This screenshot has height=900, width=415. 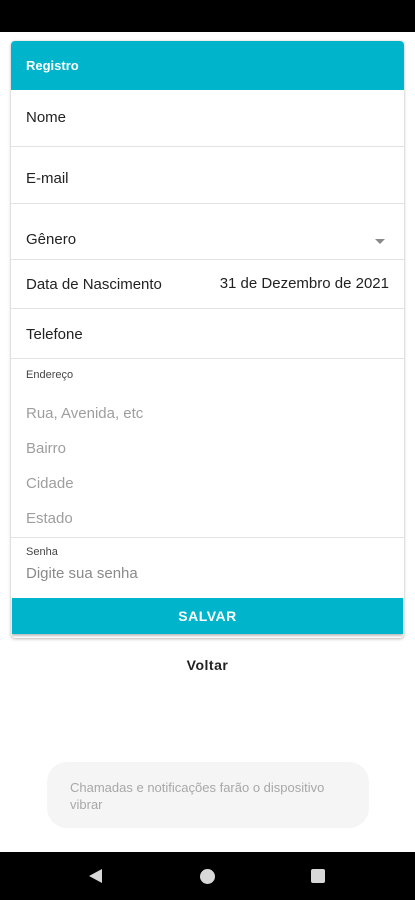 What do you see at coordinates (51, 239) in the screenshot?
I see `gender-label: Gênero` at bounding box center [51, 239].